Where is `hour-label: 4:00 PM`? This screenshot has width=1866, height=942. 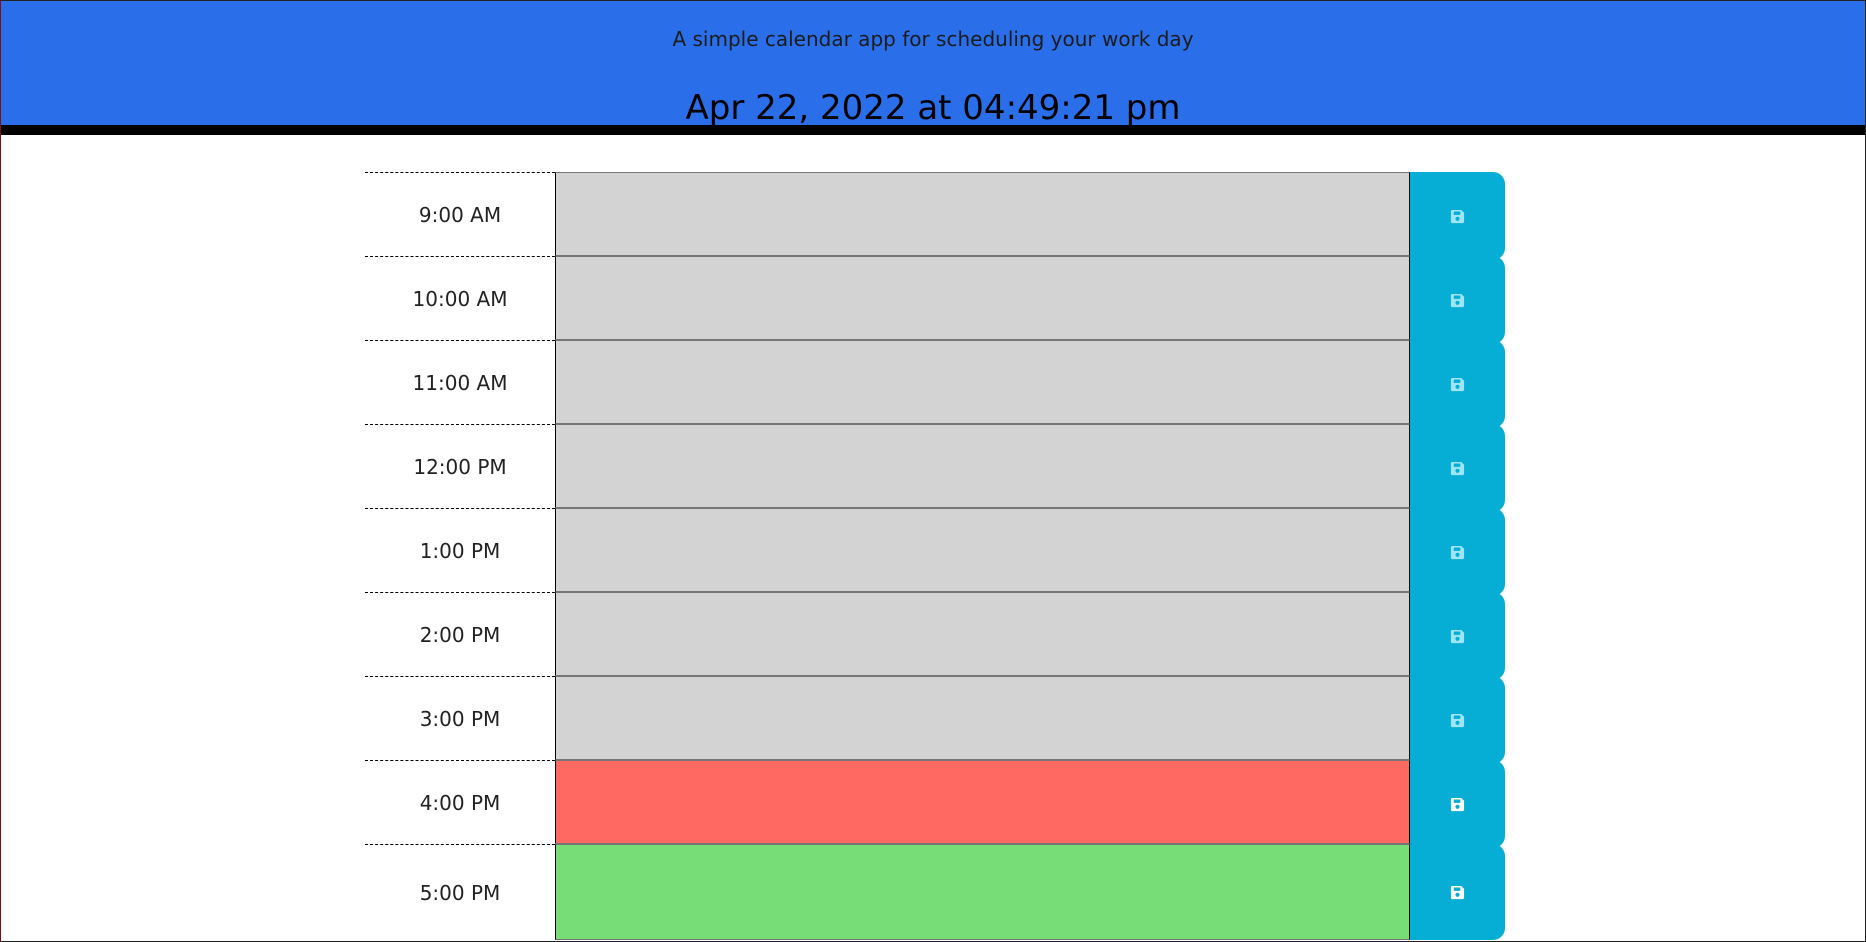
hour-label: 4:00 PM is located at coordinates (460, 802).